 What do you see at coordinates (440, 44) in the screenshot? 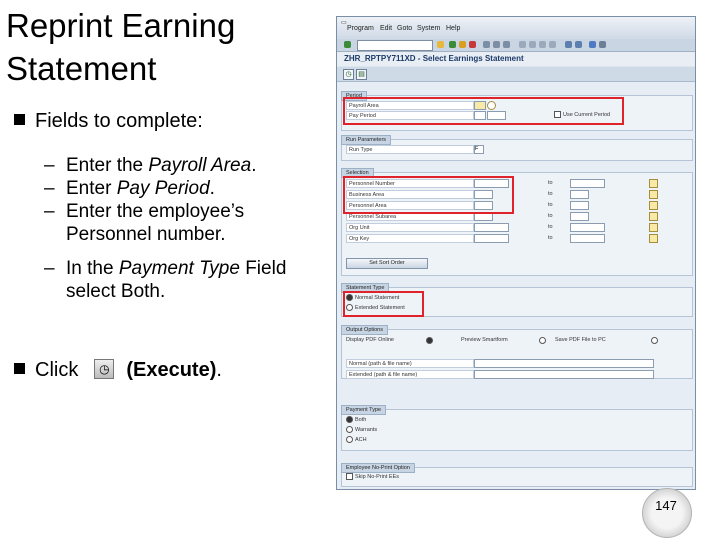
I see `save-icon` at bounding box center [440, 44].